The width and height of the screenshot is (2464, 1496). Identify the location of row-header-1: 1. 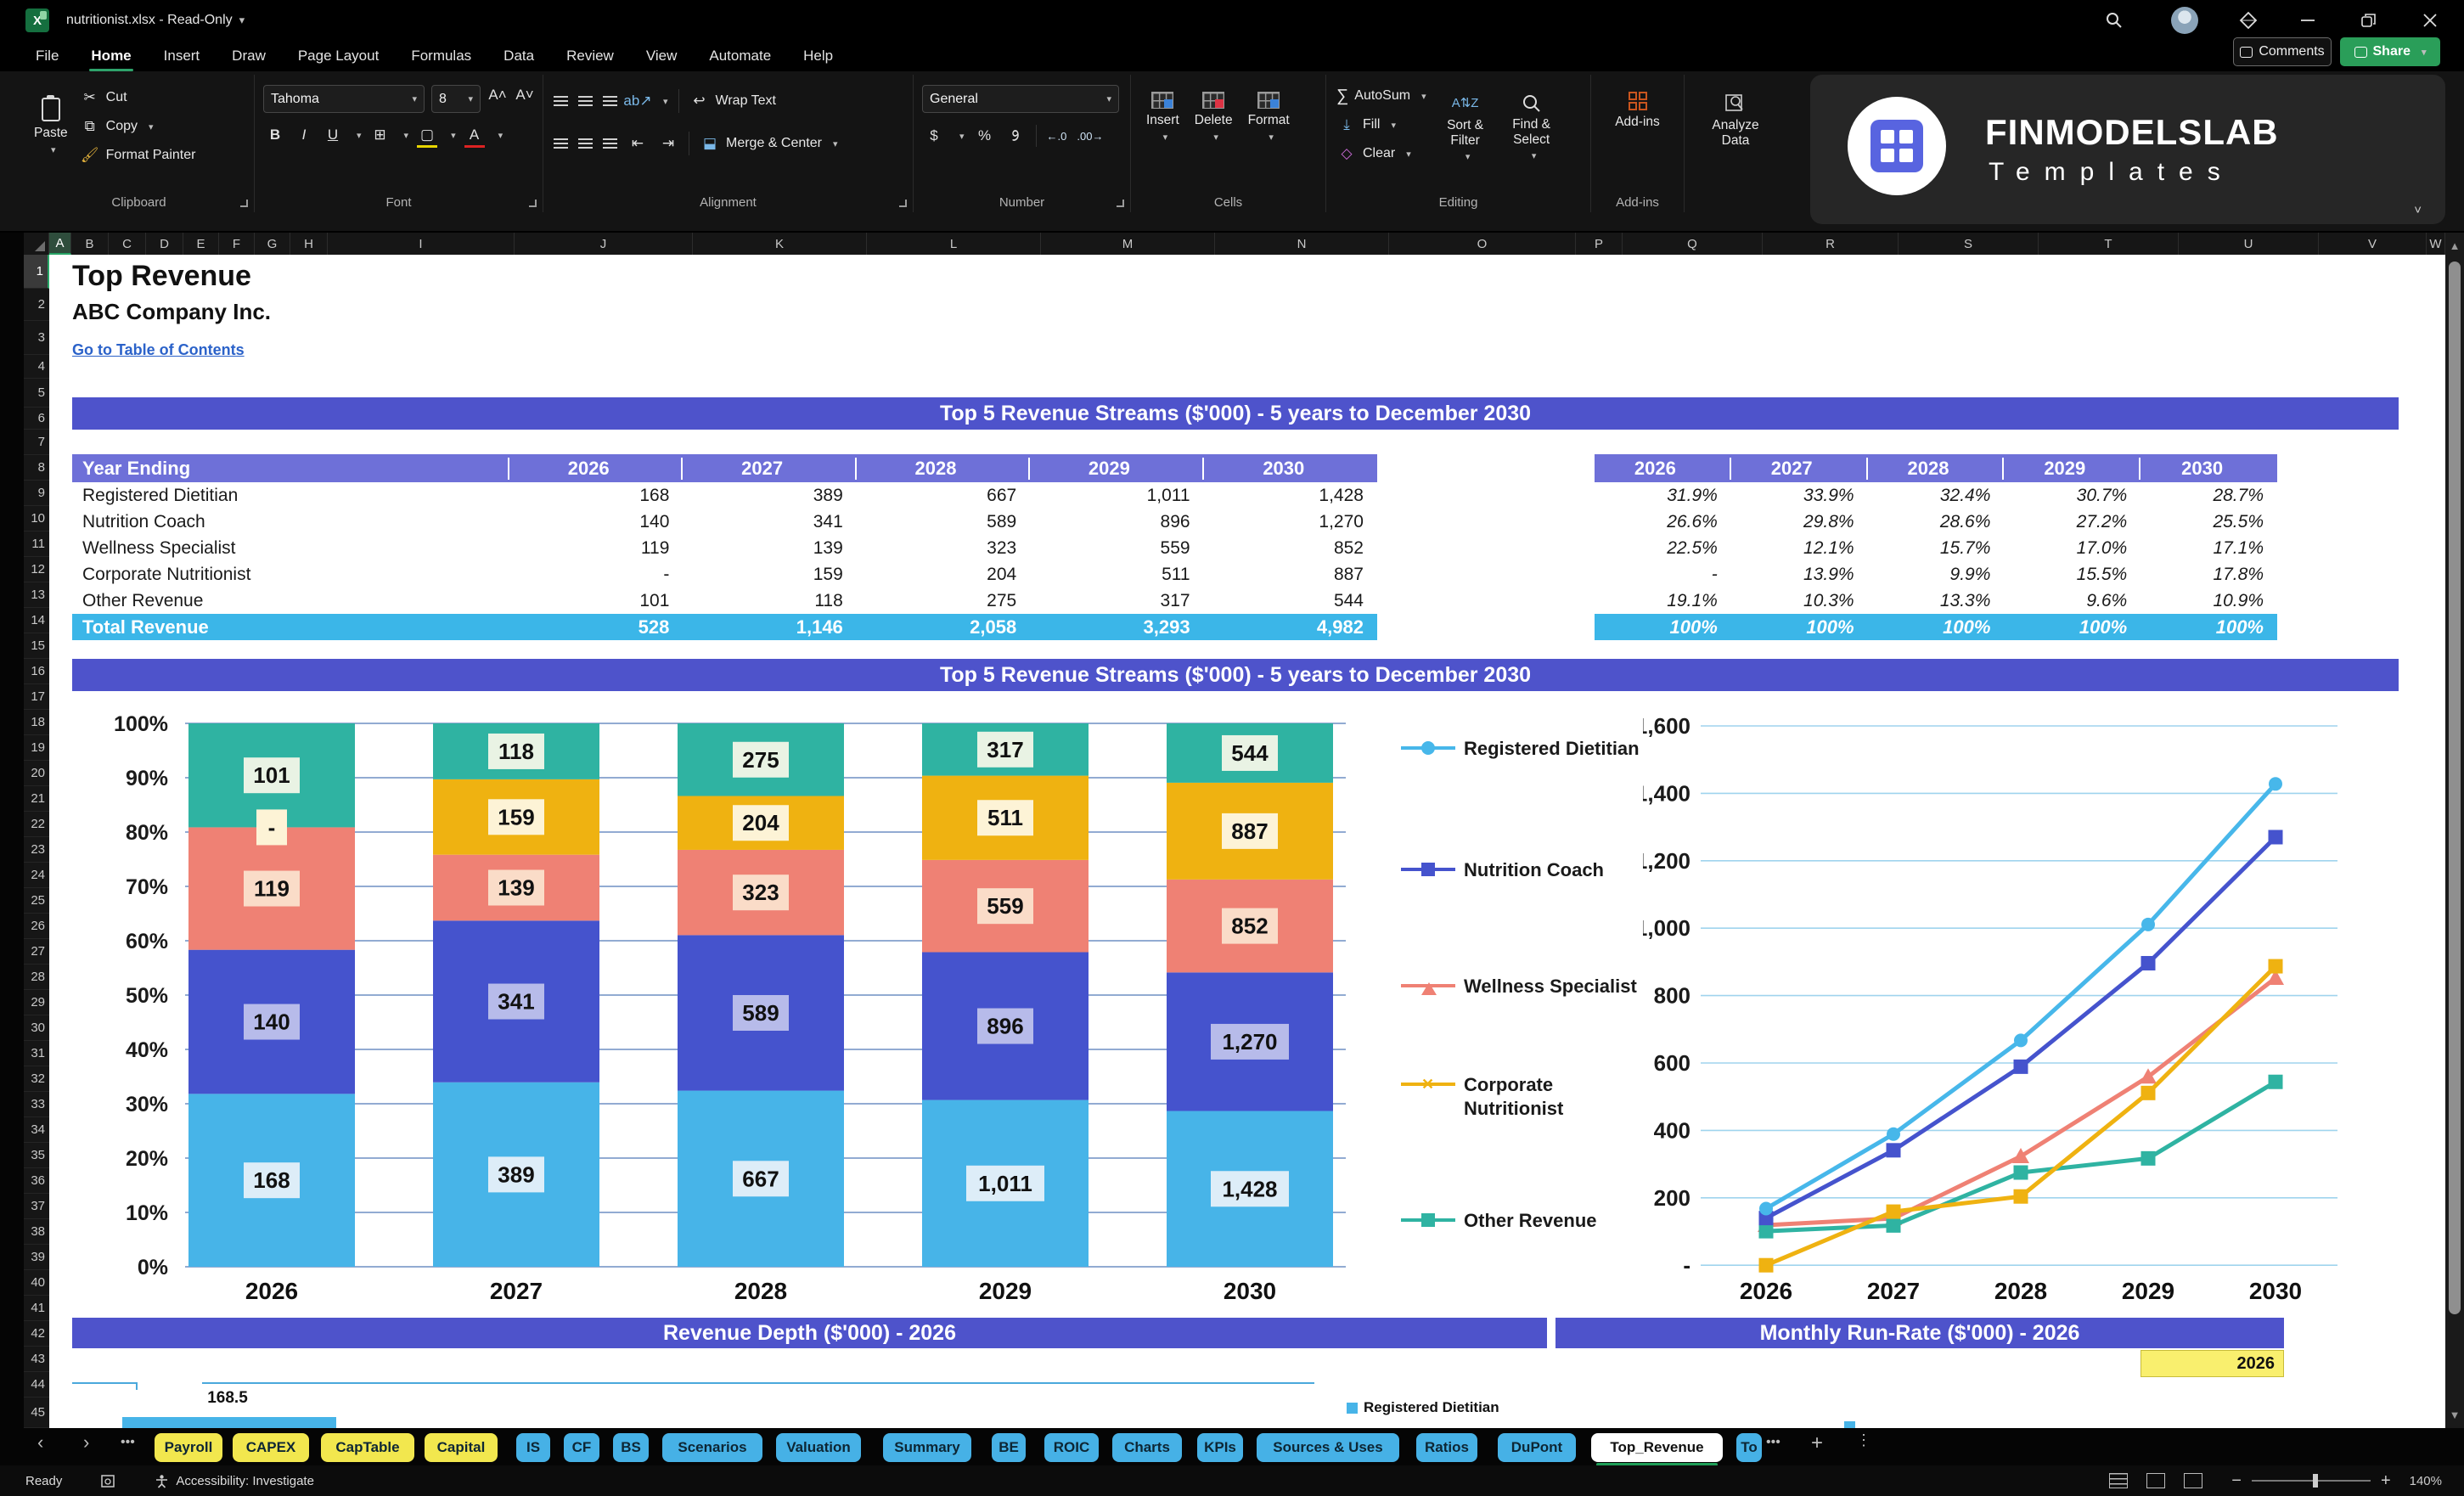
(36, 272).